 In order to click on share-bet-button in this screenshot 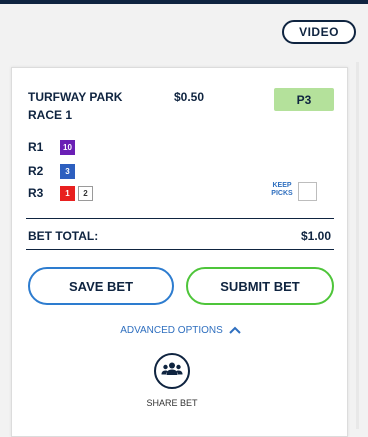, I will do `click(172, 371)`.